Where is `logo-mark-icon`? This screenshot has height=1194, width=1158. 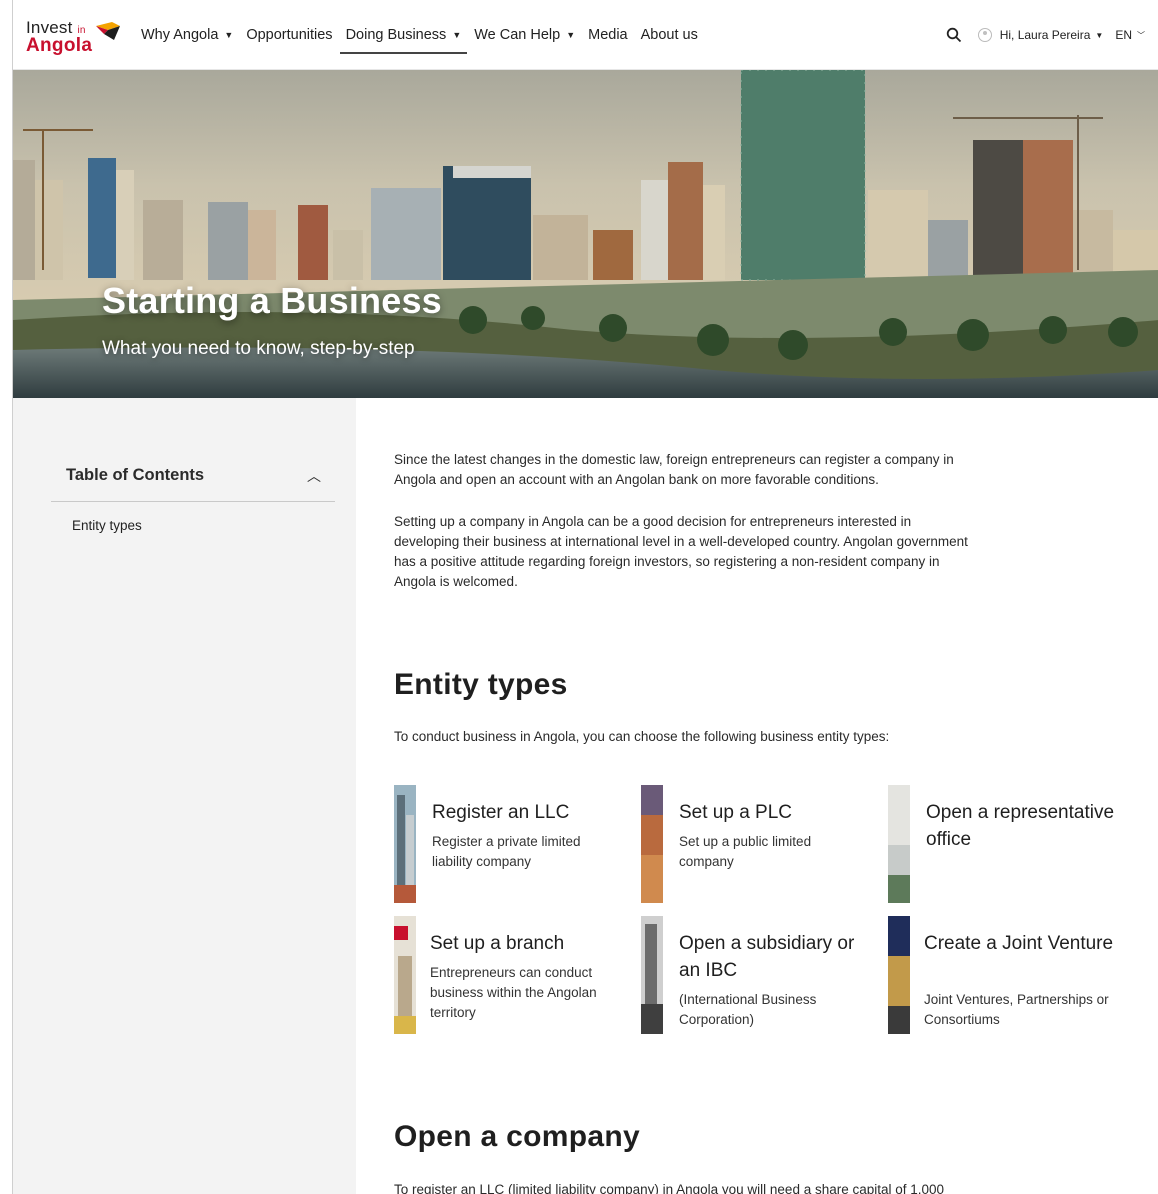 logo-mark-icon is located at coordinates (108, 31).